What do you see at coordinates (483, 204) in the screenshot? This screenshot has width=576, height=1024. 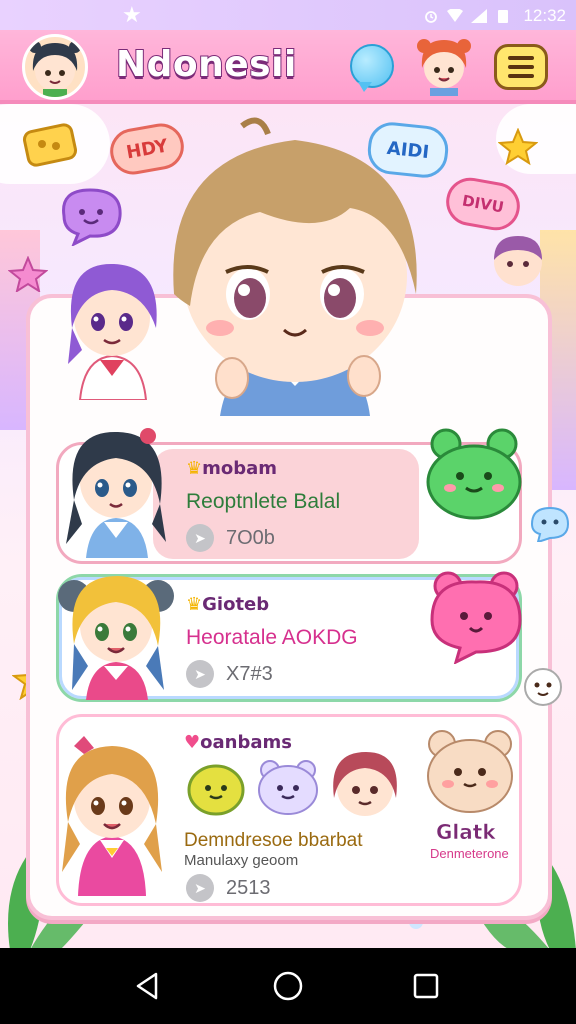 I see `speech-bubble-decor: DIVU` at bounding box center [483, 204].